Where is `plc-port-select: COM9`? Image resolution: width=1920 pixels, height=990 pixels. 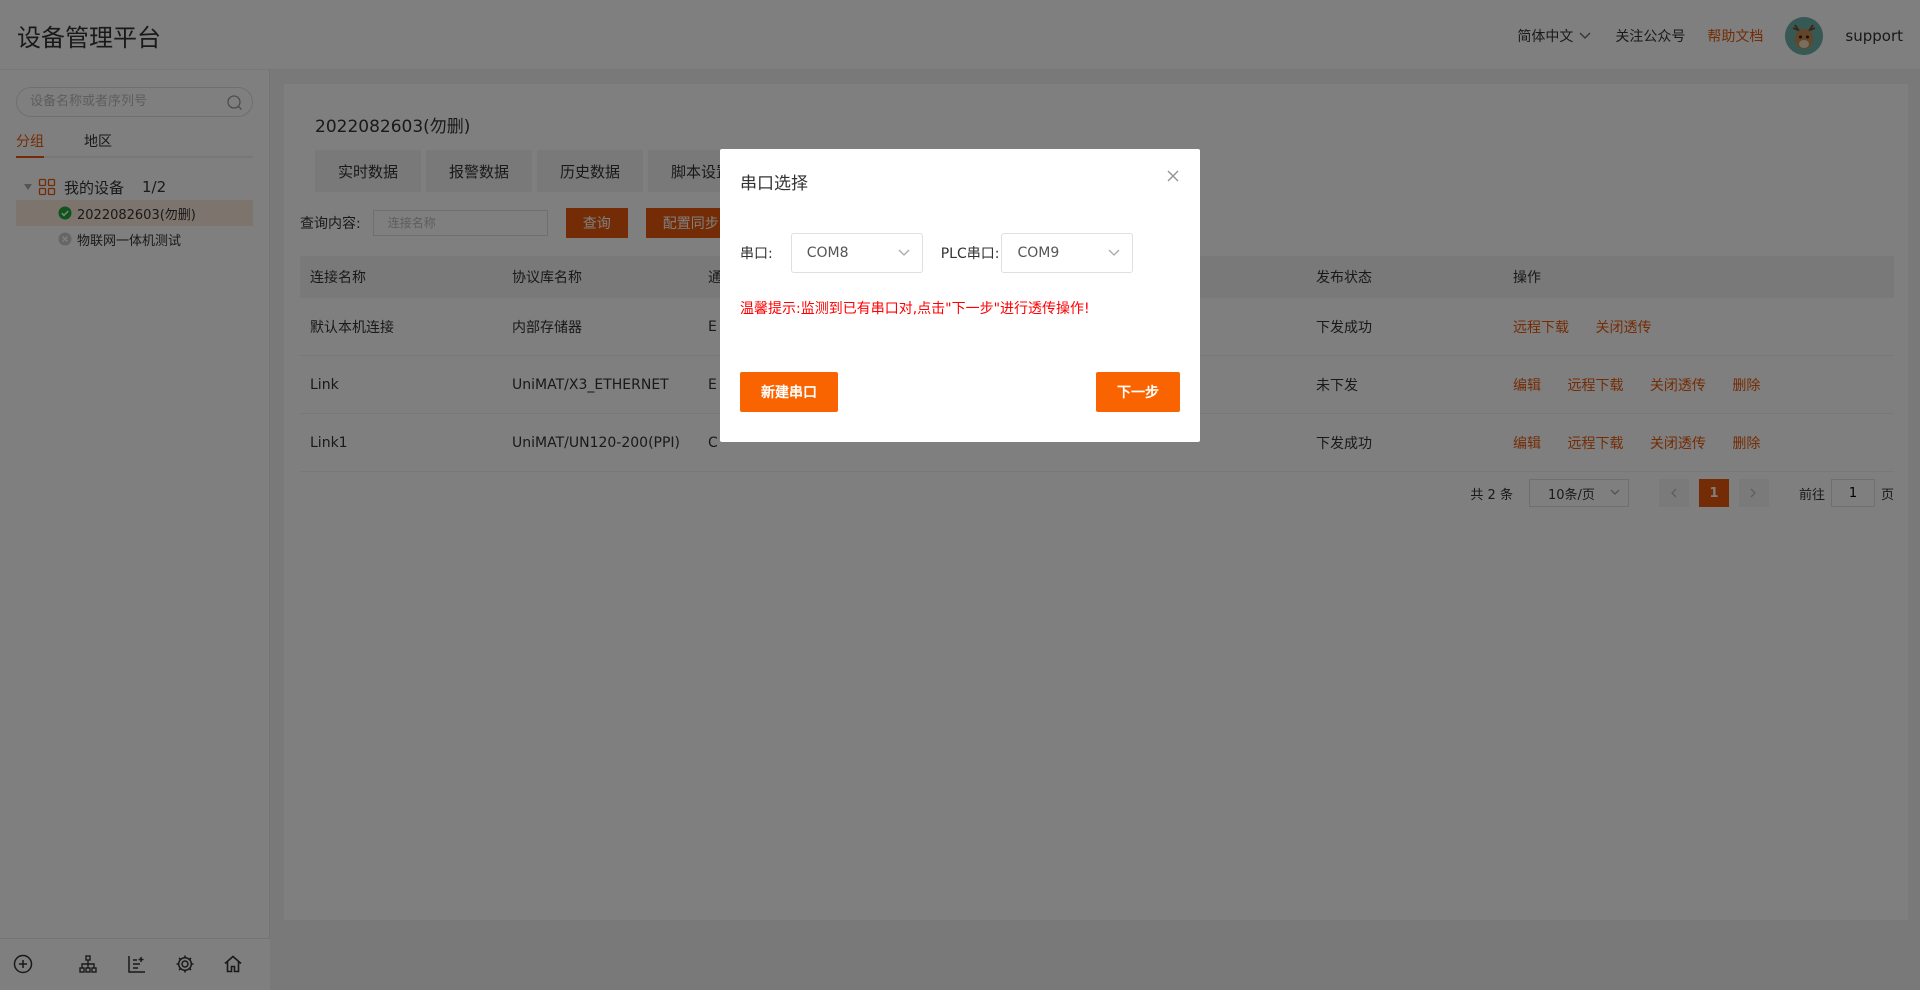 plc-port-select: COM9 is located at coordinates (1067, 253).